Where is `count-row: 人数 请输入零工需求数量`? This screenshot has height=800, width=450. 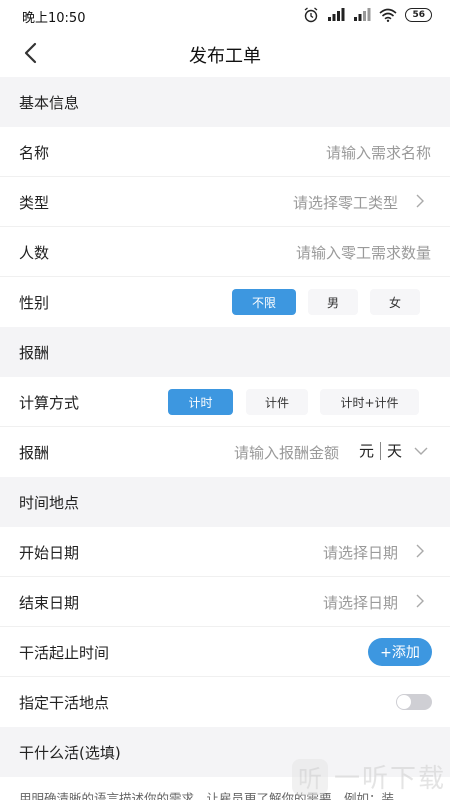 count-row: 人数 请输入零工需求数量 is located at coordinates (225, 252).